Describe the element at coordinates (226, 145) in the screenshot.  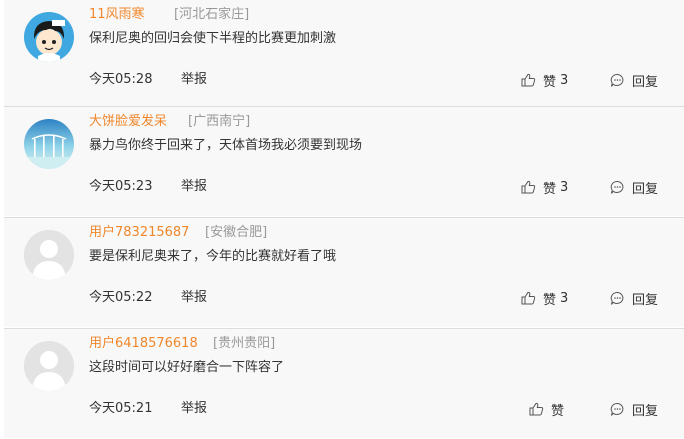
I see `comment-text: 暴力鸟你终于回来了，天体首场我必须要到现场` at that location.